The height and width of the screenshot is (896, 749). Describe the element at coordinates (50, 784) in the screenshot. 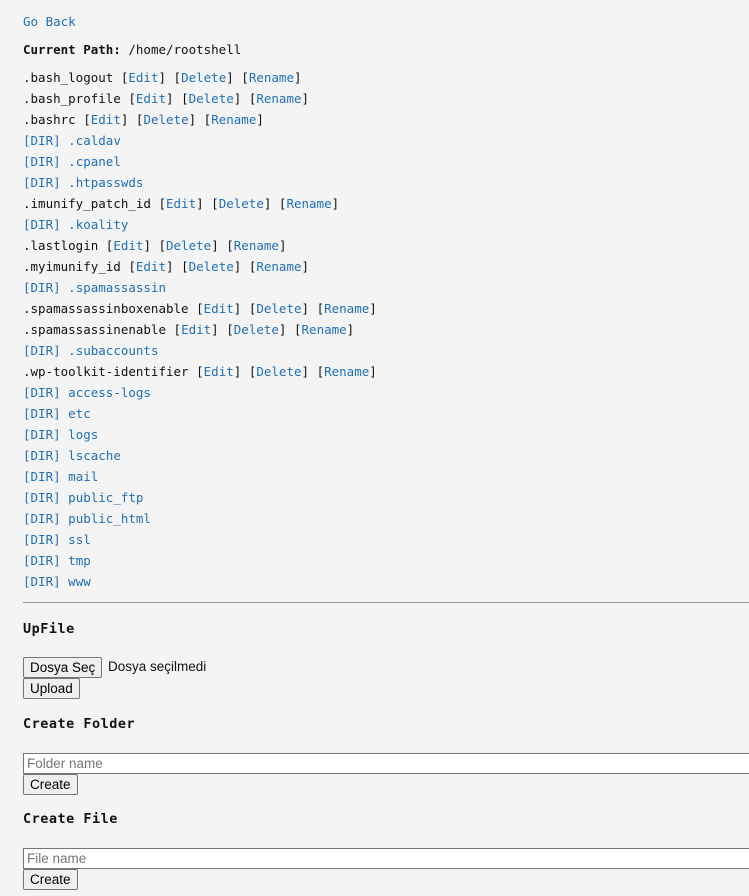

I see `create-folder-button: Create` at that location.